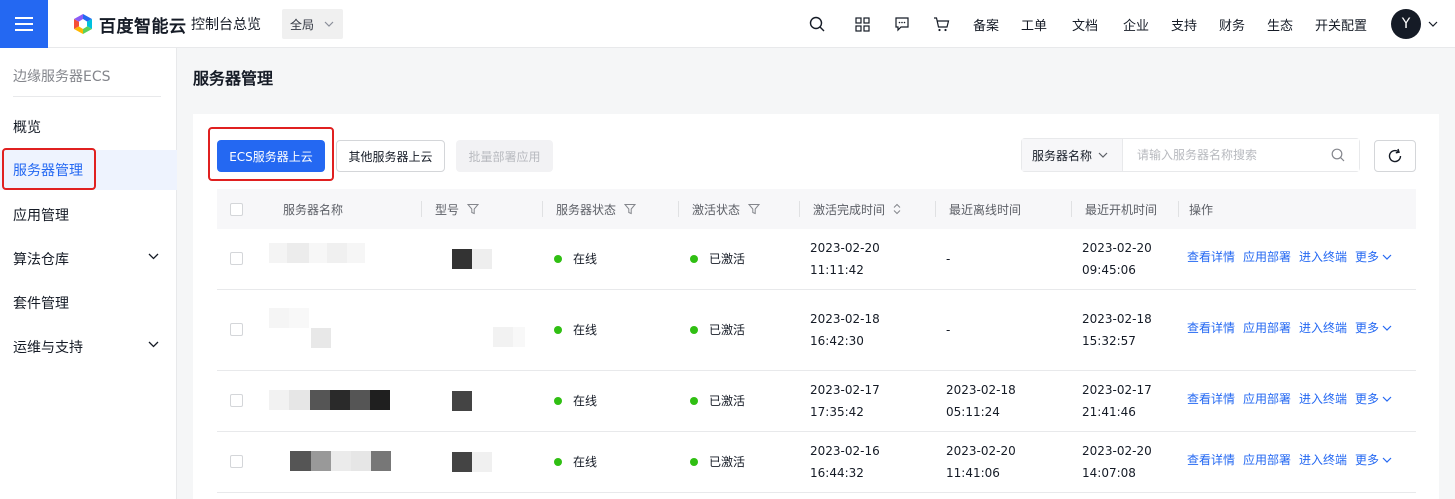 This screenshot has height=499, width=1455. Describe the element at coordinates (1341, 24) in the screenshot. I see `nav-switch-config: 开关配置` at that location.